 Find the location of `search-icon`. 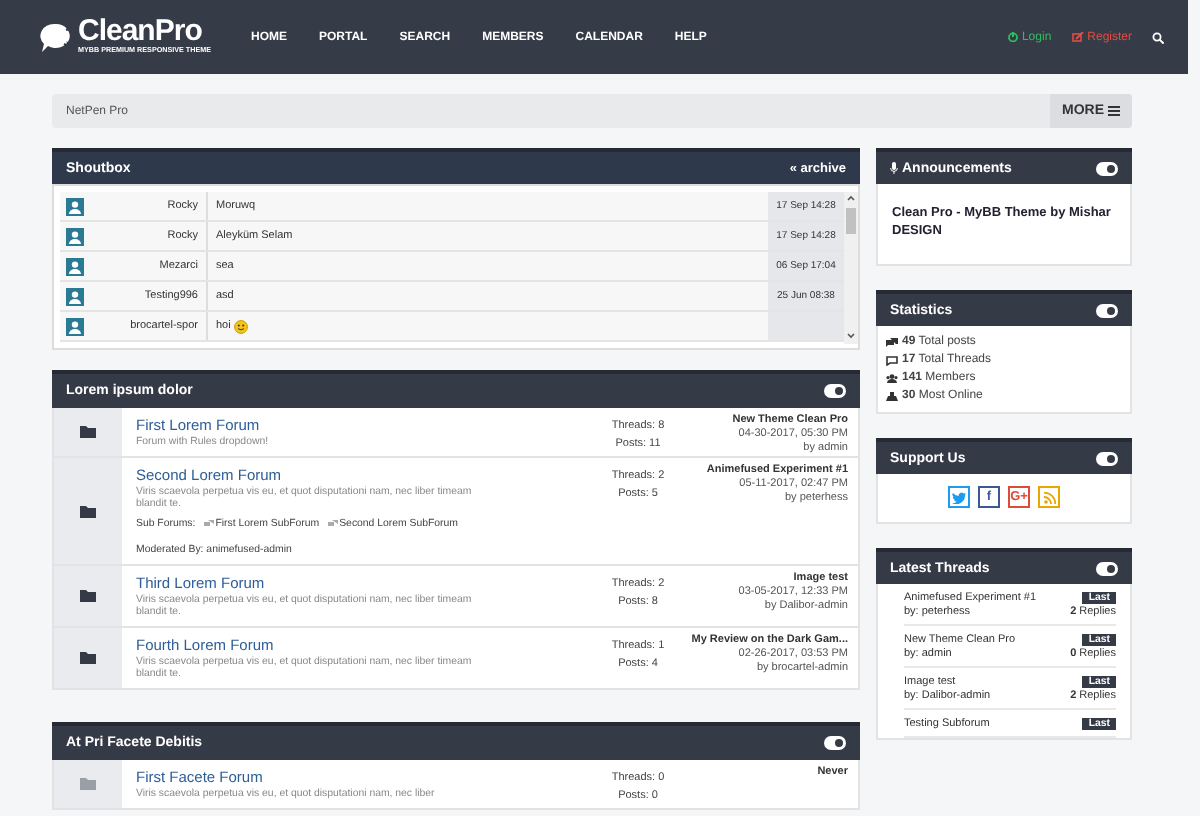

search-icon is located at coordinates (1158, 37).